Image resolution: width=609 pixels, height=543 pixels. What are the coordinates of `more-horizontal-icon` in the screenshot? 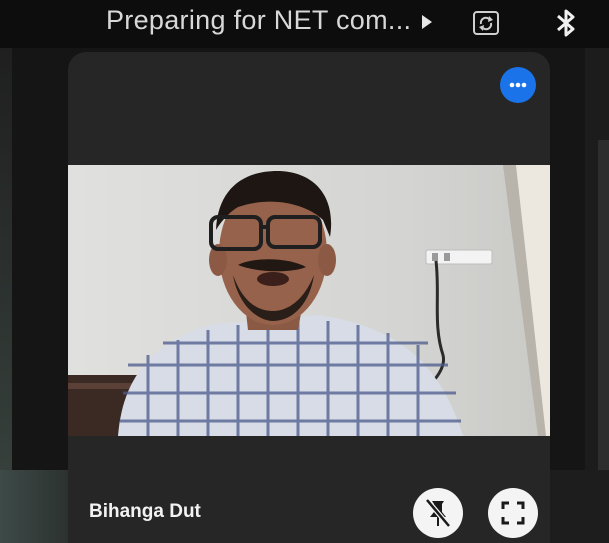 It's located at (518, 85).